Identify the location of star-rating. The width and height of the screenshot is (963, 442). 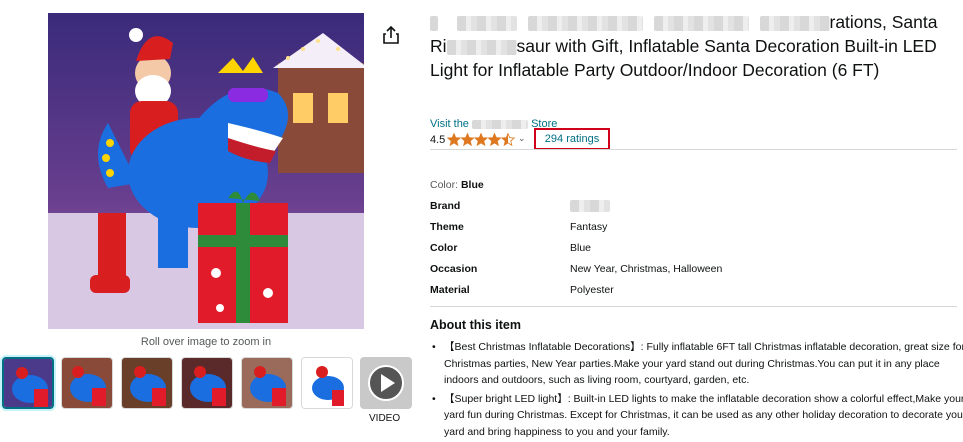
(481, 140).